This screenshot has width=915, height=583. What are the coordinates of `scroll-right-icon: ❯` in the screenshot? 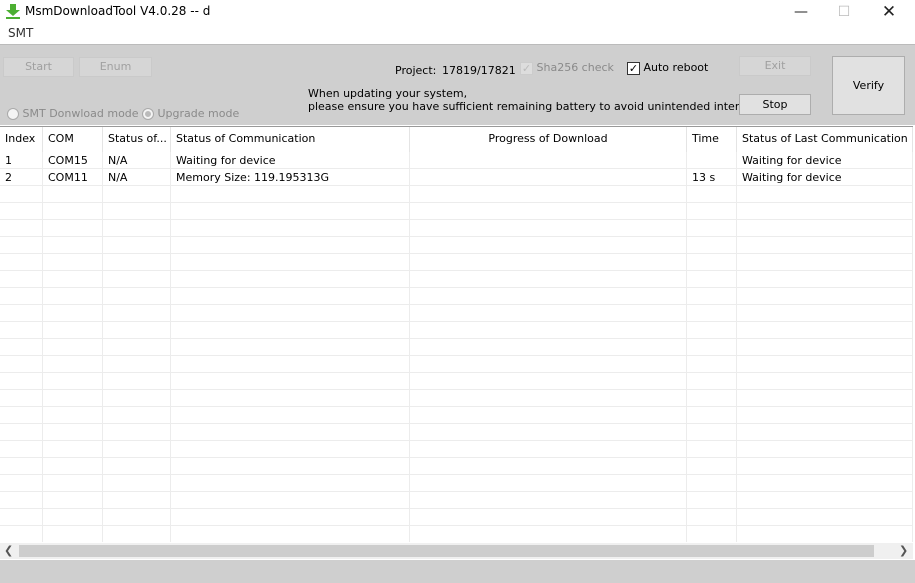 It's located at (903, 550).